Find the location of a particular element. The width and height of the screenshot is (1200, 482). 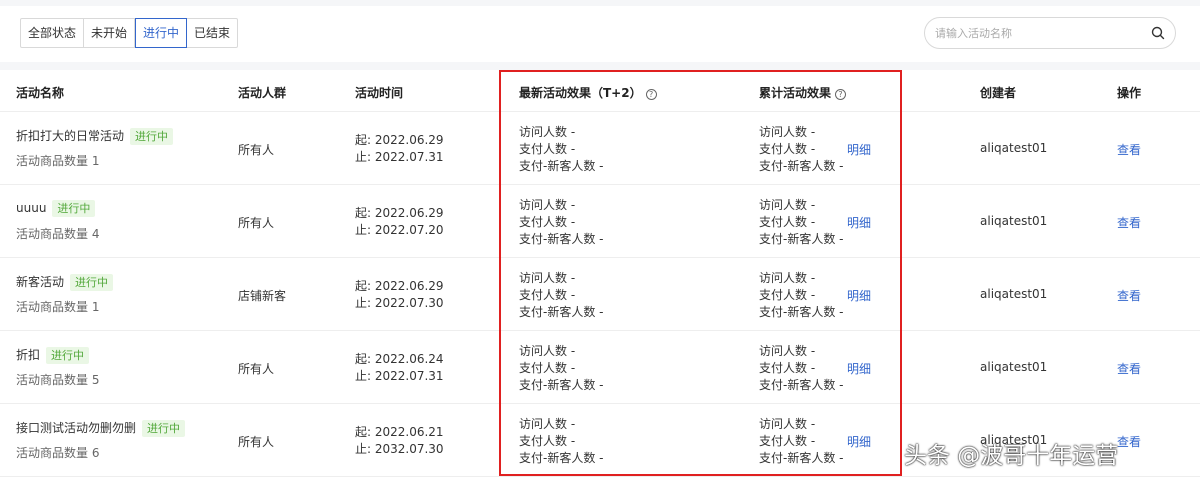

activity-time: 起: 2022.06.29 止: 2022.07.30 is located at coordinates (399, 295).